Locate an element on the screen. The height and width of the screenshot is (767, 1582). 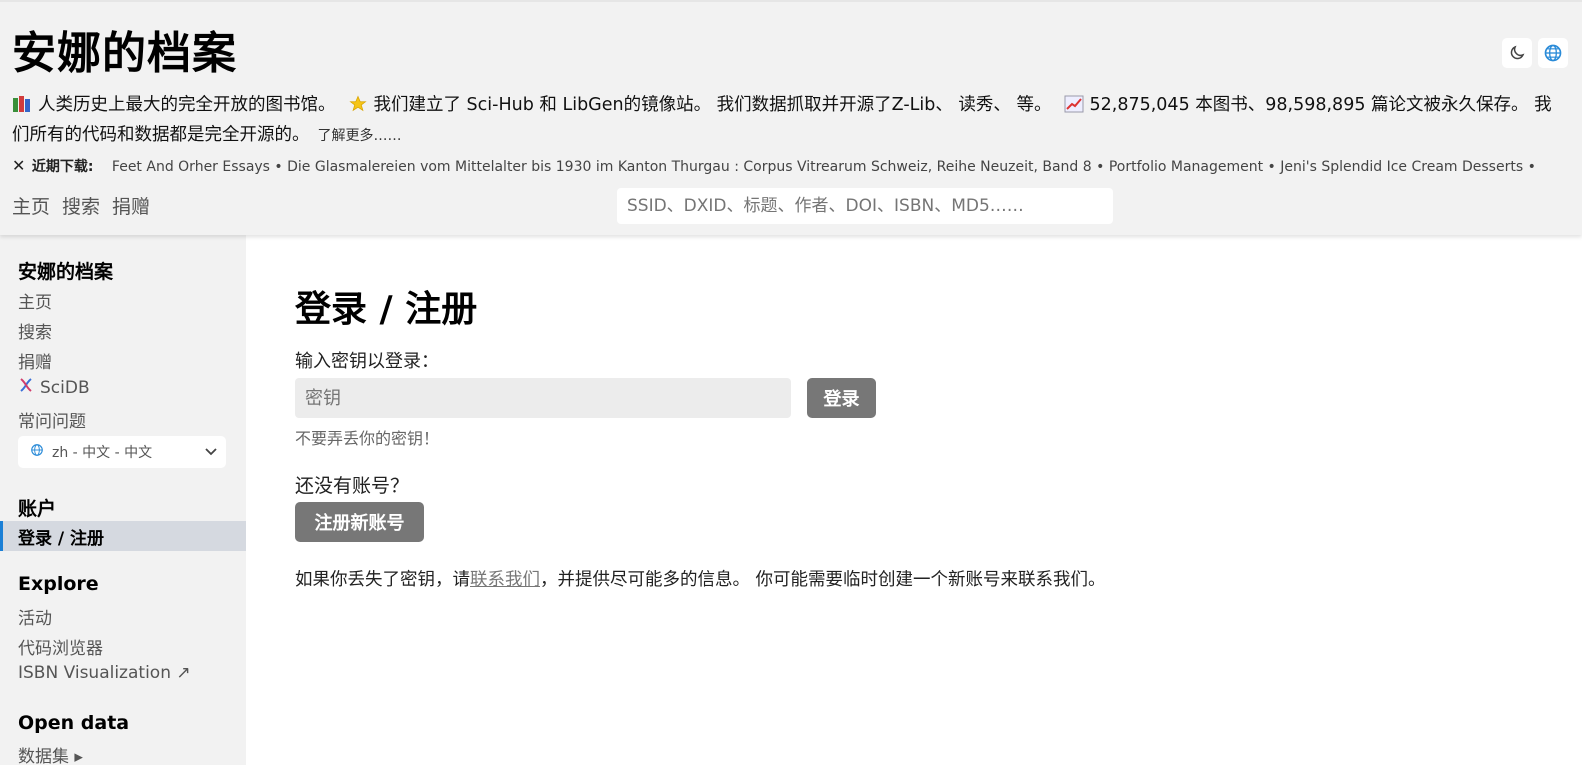
sidebar-item-donate: 捐赠 is located at coordinates (35, 360).